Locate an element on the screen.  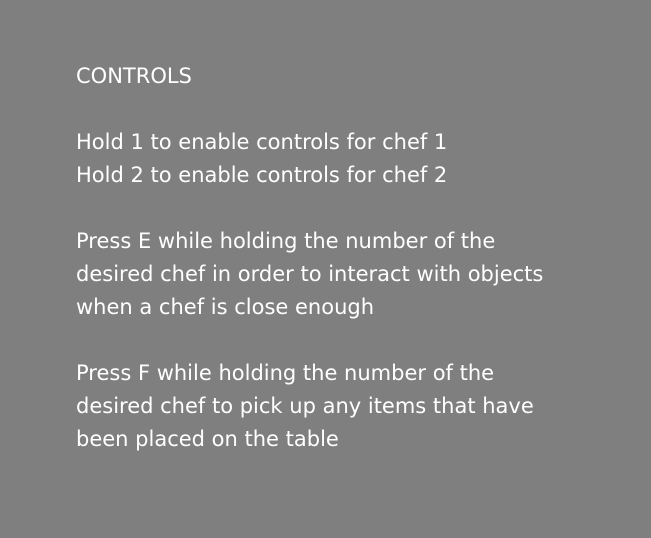
press-f-instruction-line-1: Press F while holding the number of the is located at coordinates (285, 373).